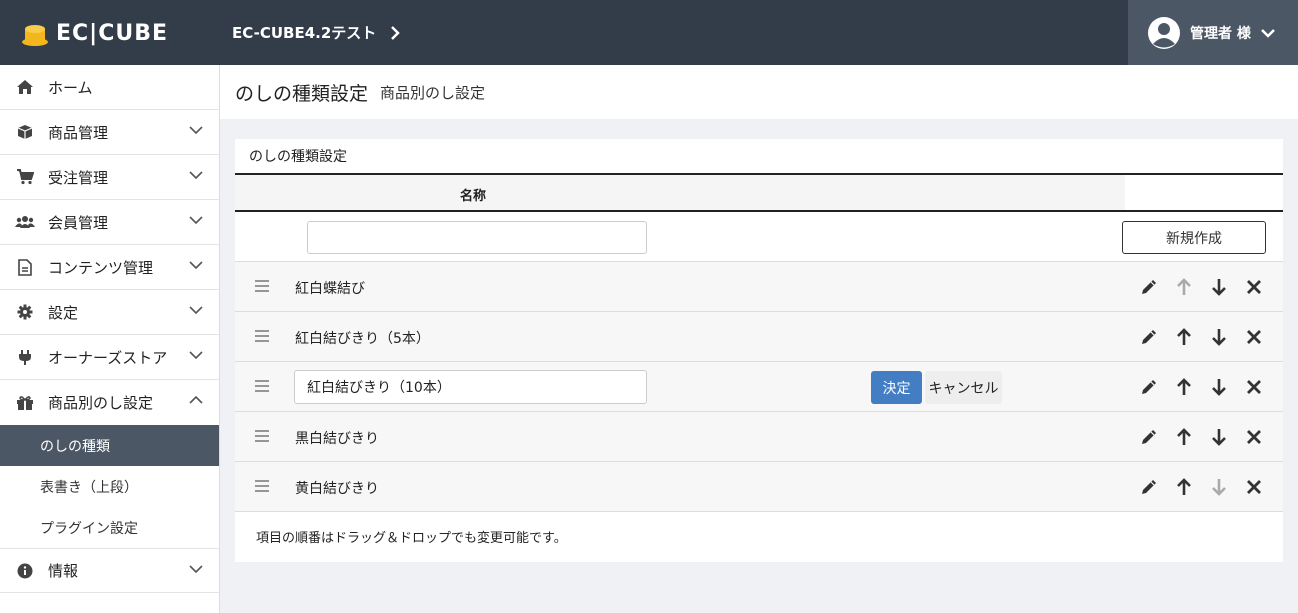 Image resolution: width=1298 pixels, height=613 pixels. What do you see at coordinates (759, 337) in the screenshot?
I see `table-row: 紅白結びきり（5本）` at bounding box center [759, 337].